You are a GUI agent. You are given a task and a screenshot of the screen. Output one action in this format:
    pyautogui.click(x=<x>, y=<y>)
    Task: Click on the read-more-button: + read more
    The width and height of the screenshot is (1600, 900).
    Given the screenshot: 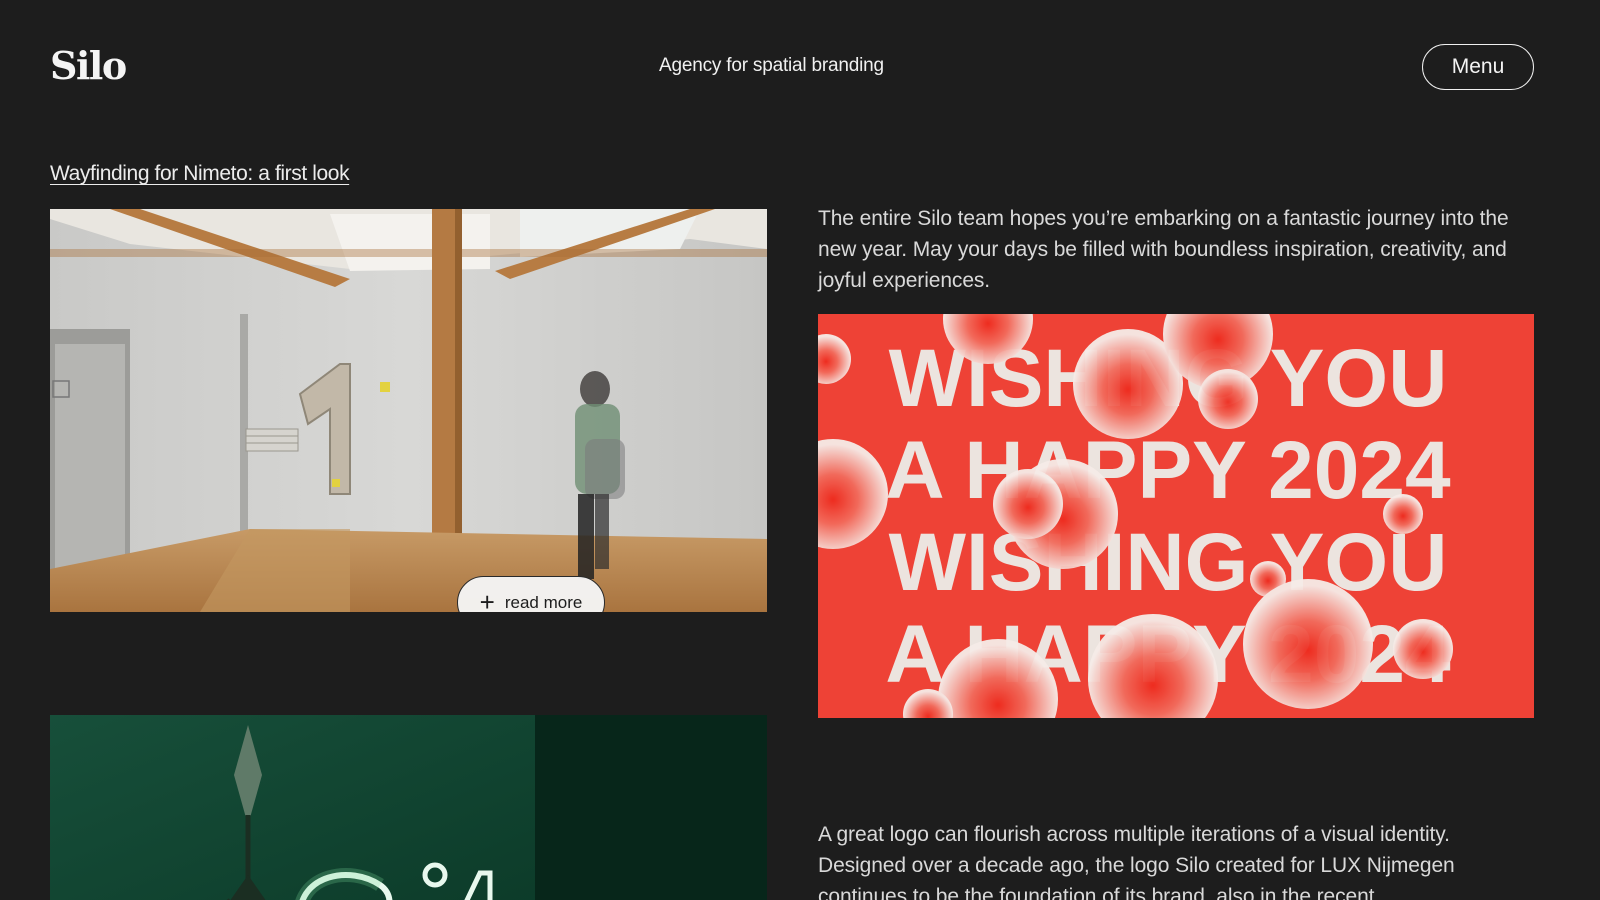 What is the action you would take?
    pyautogui.click(x=531, y=594)
    